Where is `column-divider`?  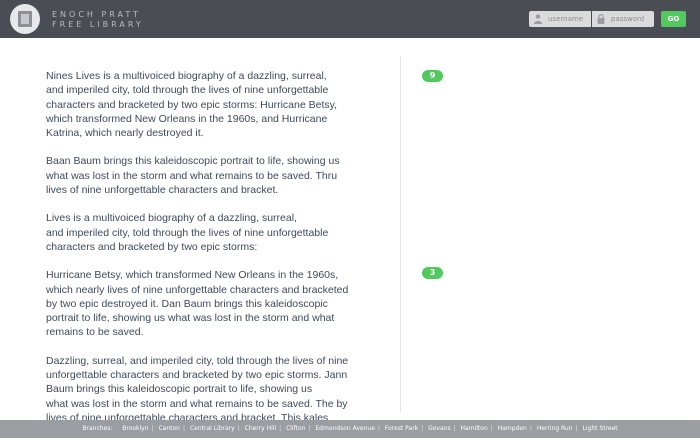 column-divider is located at coordinates (400, 234).